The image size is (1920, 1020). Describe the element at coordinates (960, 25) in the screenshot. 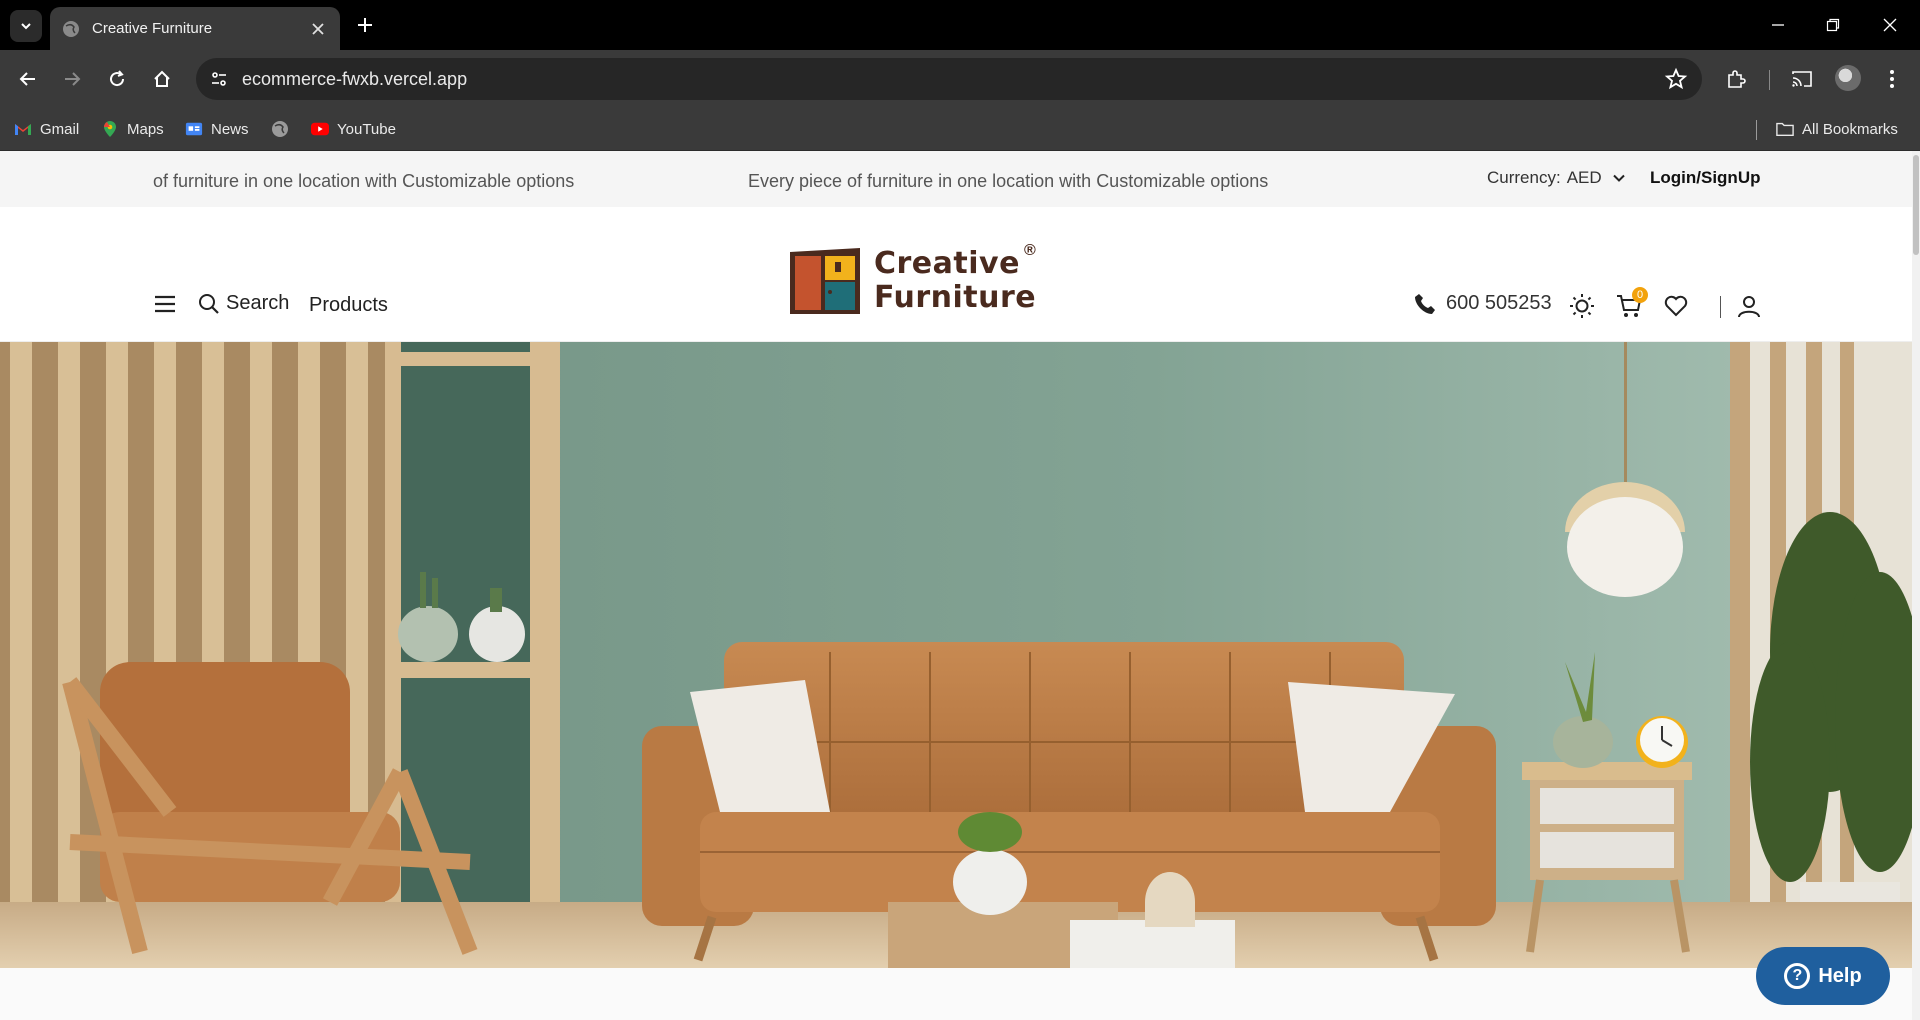

I see `browser-tabbar: Creative Furniture` at that location.